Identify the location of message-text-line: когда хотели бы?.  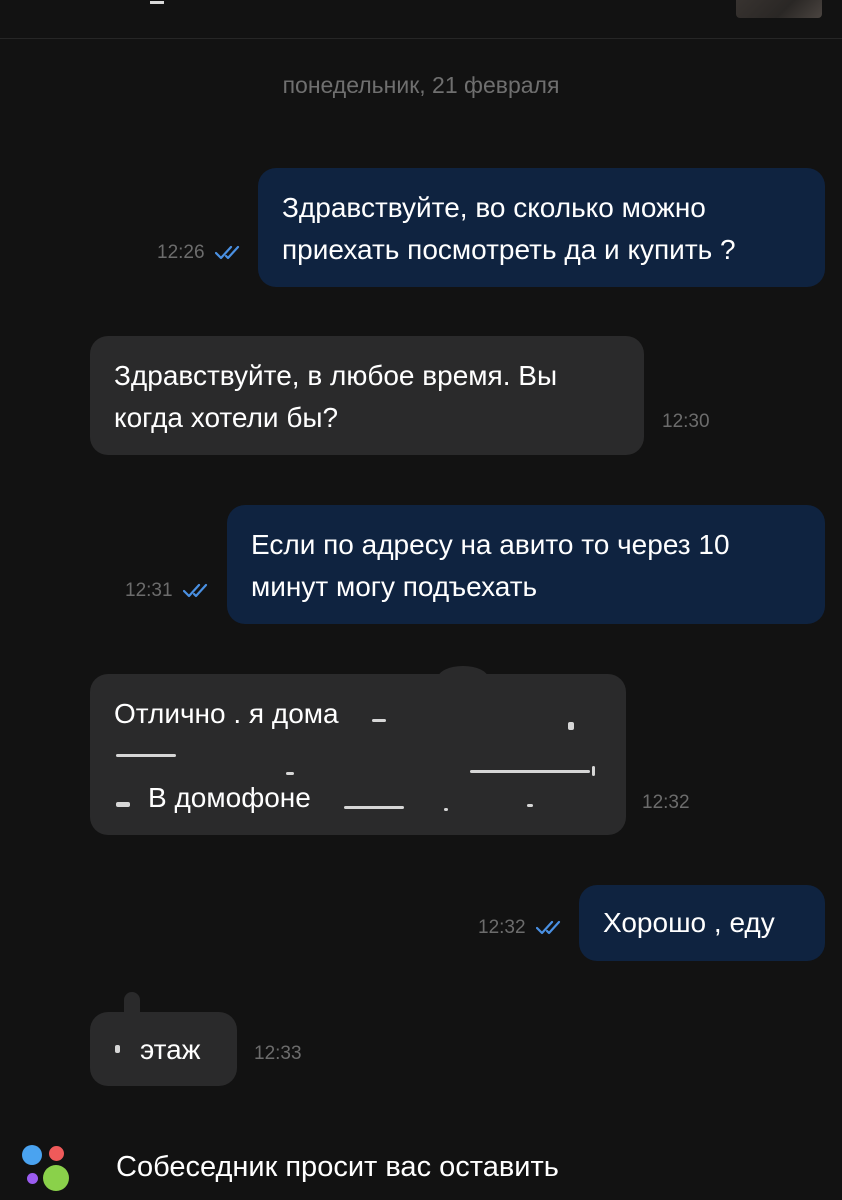
(226, 417).